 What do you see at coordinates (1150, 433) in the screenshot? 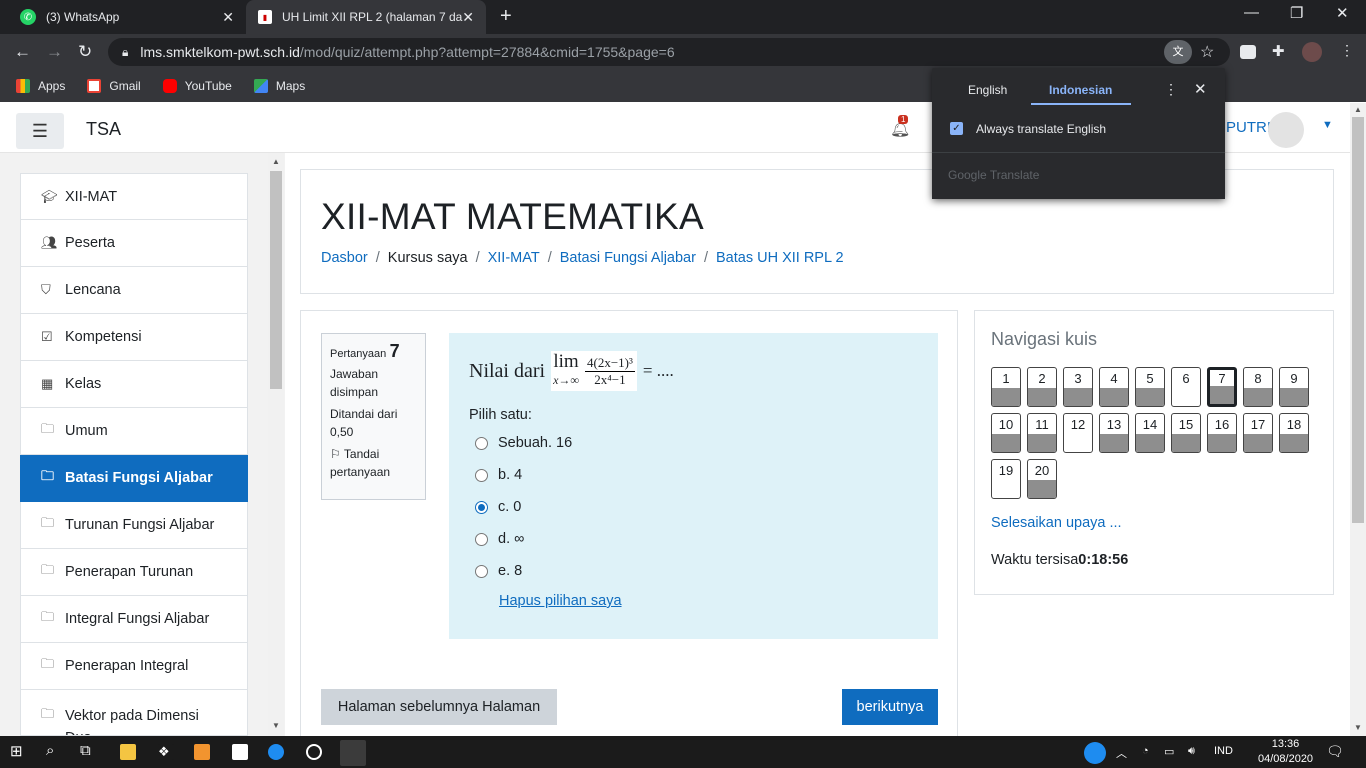
I see `quiz-nav-button: 14` at bounding box center [1150, 433].